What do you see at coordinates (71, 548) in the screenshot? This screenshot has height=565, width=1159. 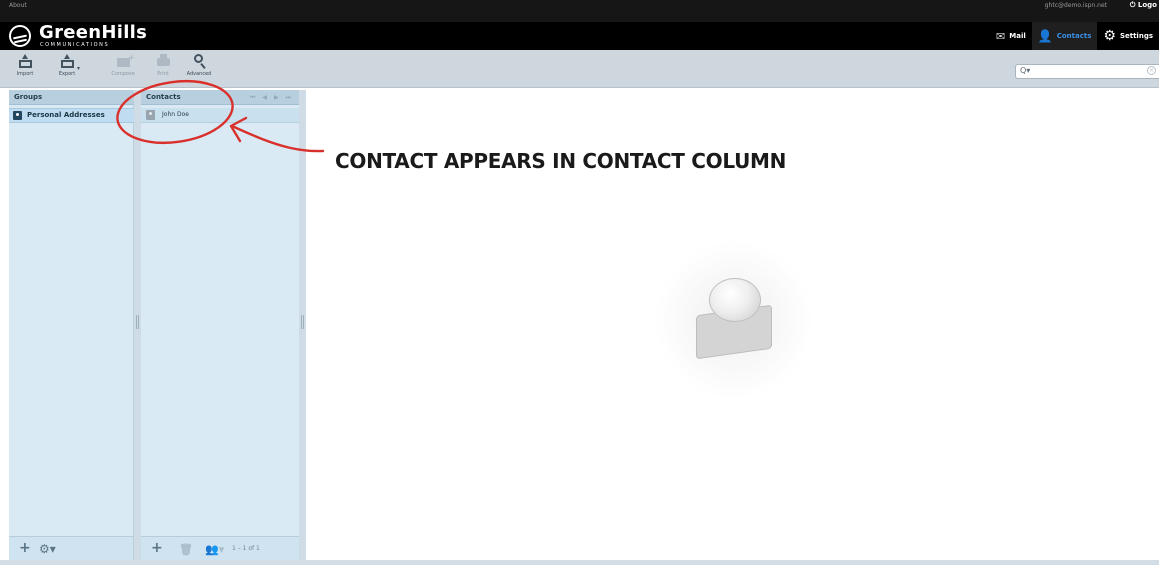 I see `groups-footer: + ⚙▾` at bounding box center [71, 548].